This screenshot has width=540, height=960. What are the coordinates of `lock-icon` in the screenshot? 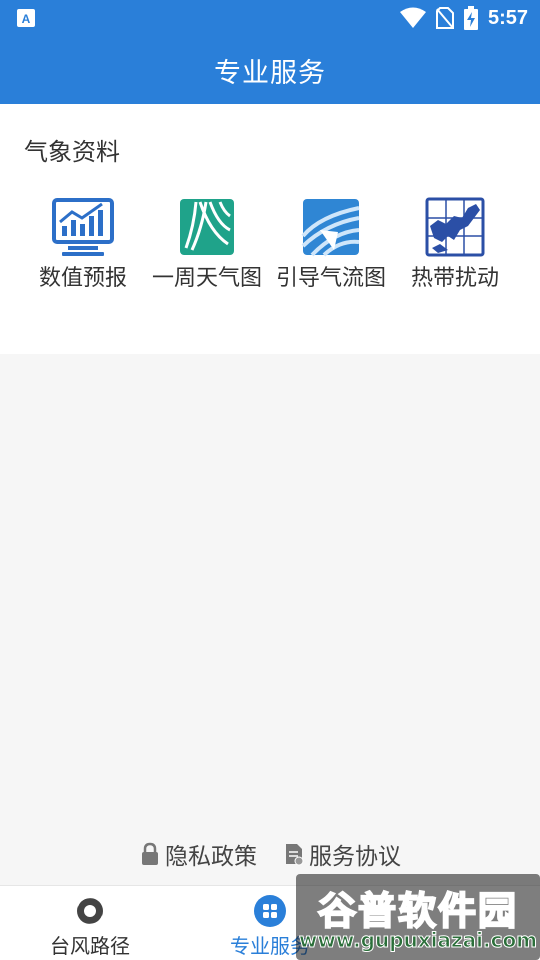 It's located at (150, 853).